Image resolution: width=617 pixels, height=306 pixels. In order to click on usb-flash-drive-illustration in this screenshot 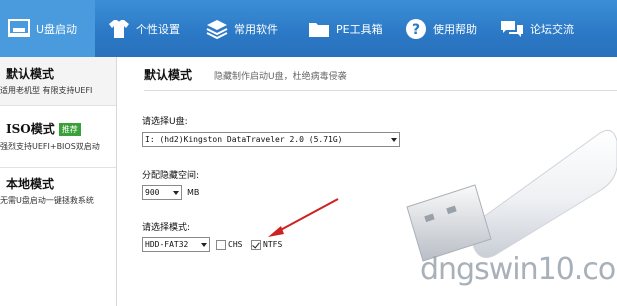, I will do `click(511, 195)`.